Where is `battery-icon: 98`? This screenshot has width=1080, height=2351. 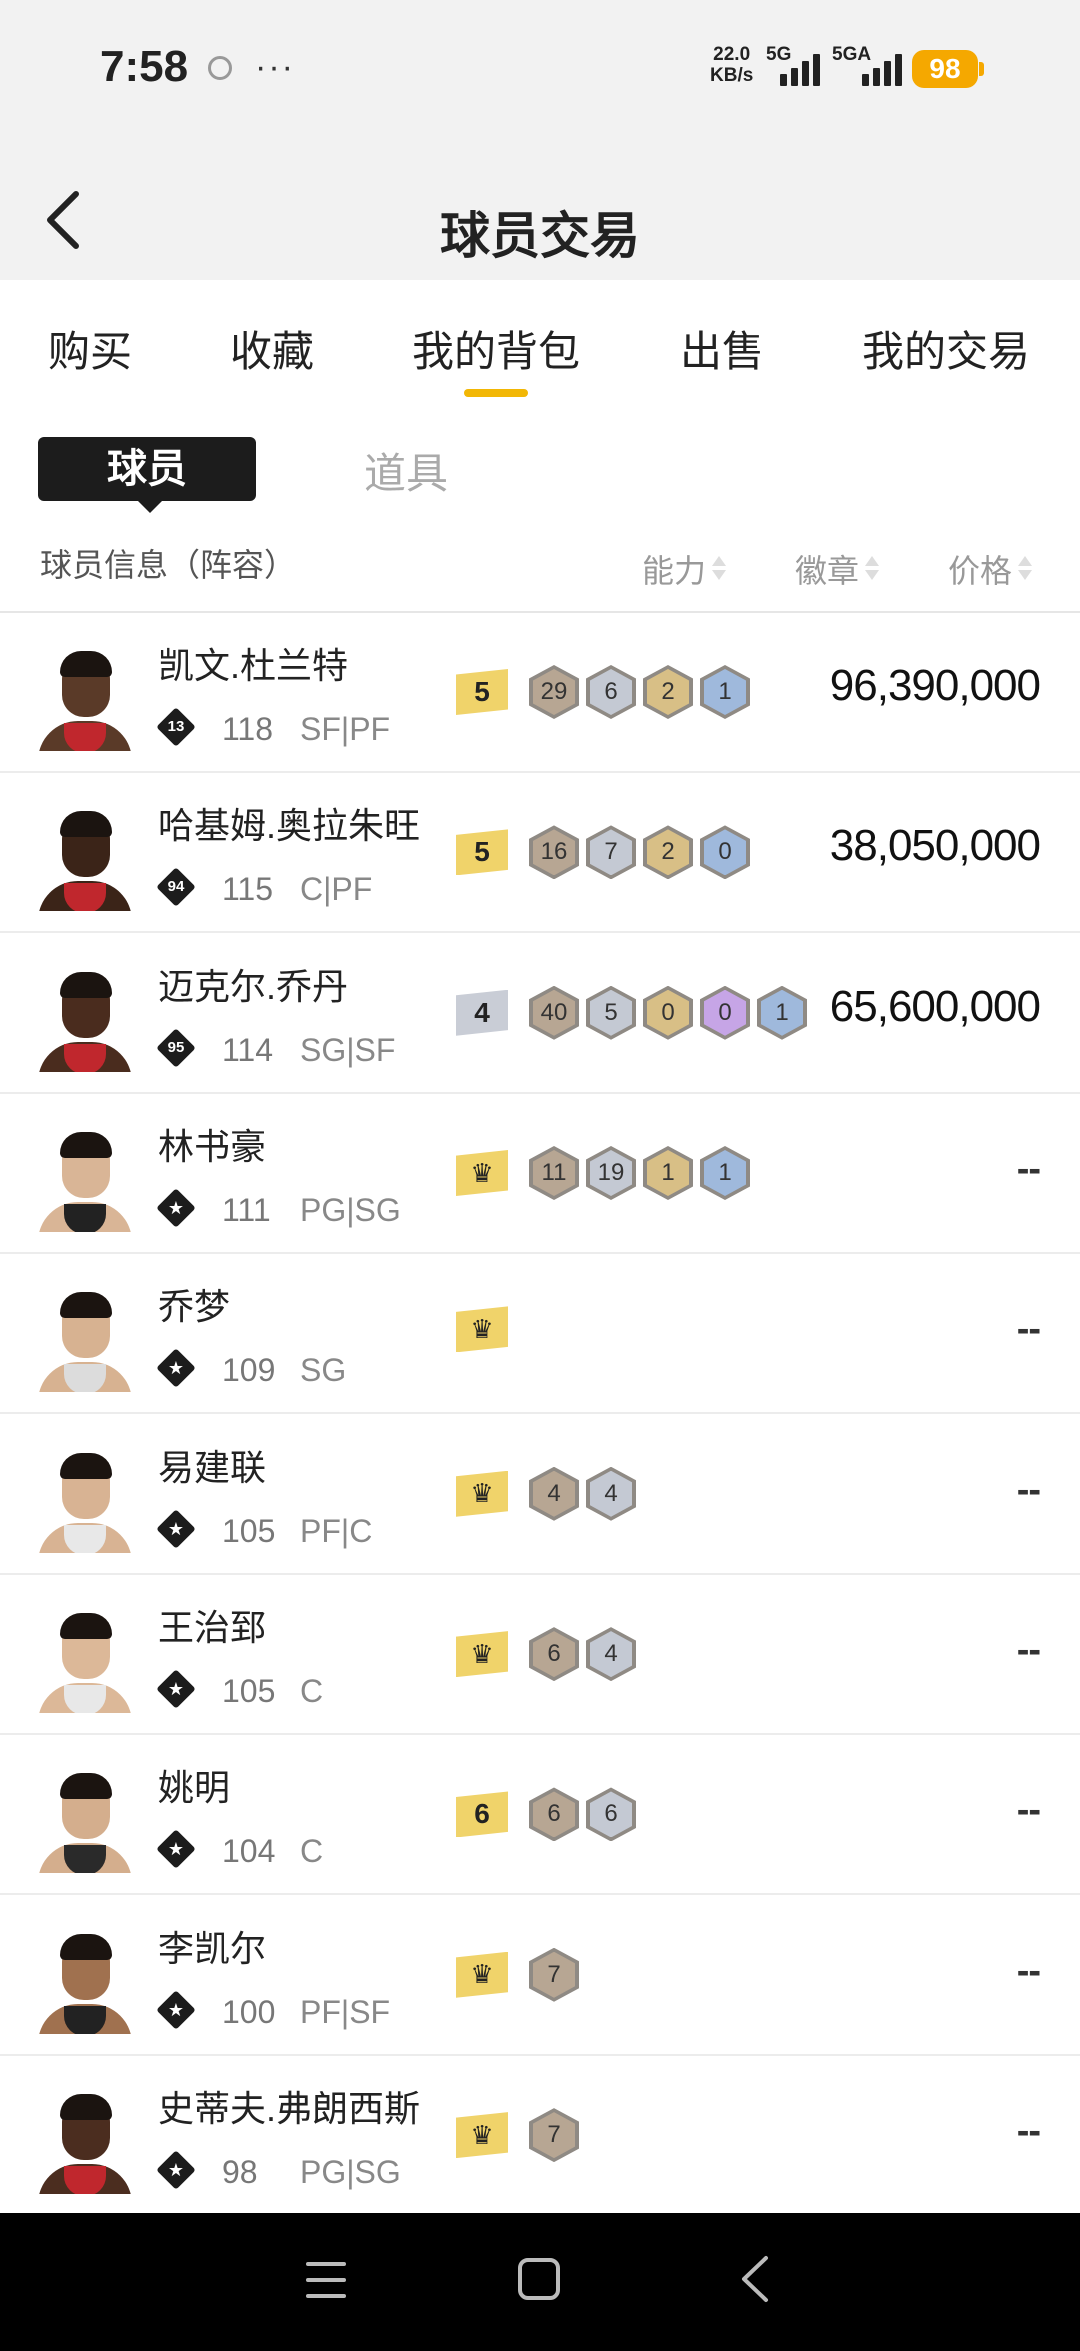
battery-icon: 98 is located at coordinates (948, 69).